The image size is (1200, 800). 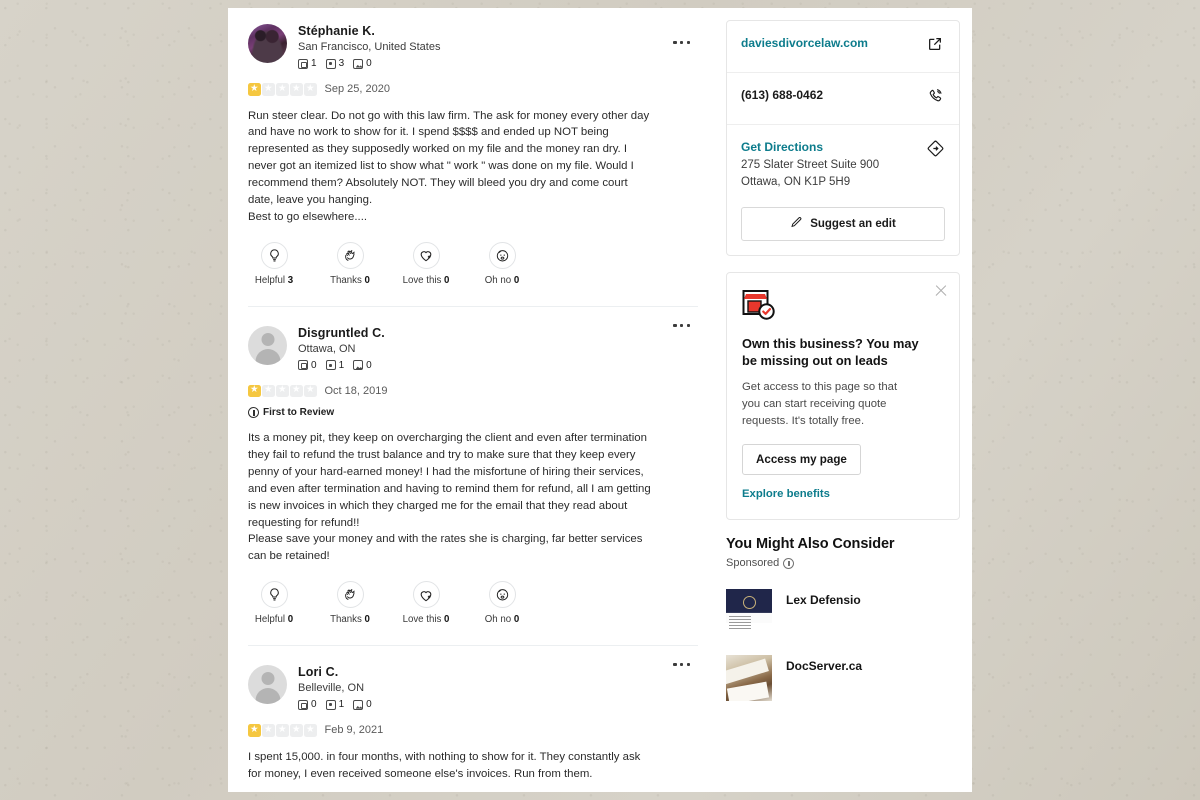 I want to click on reviewer-name: Stéphanie K., so click(x=369, y=31).